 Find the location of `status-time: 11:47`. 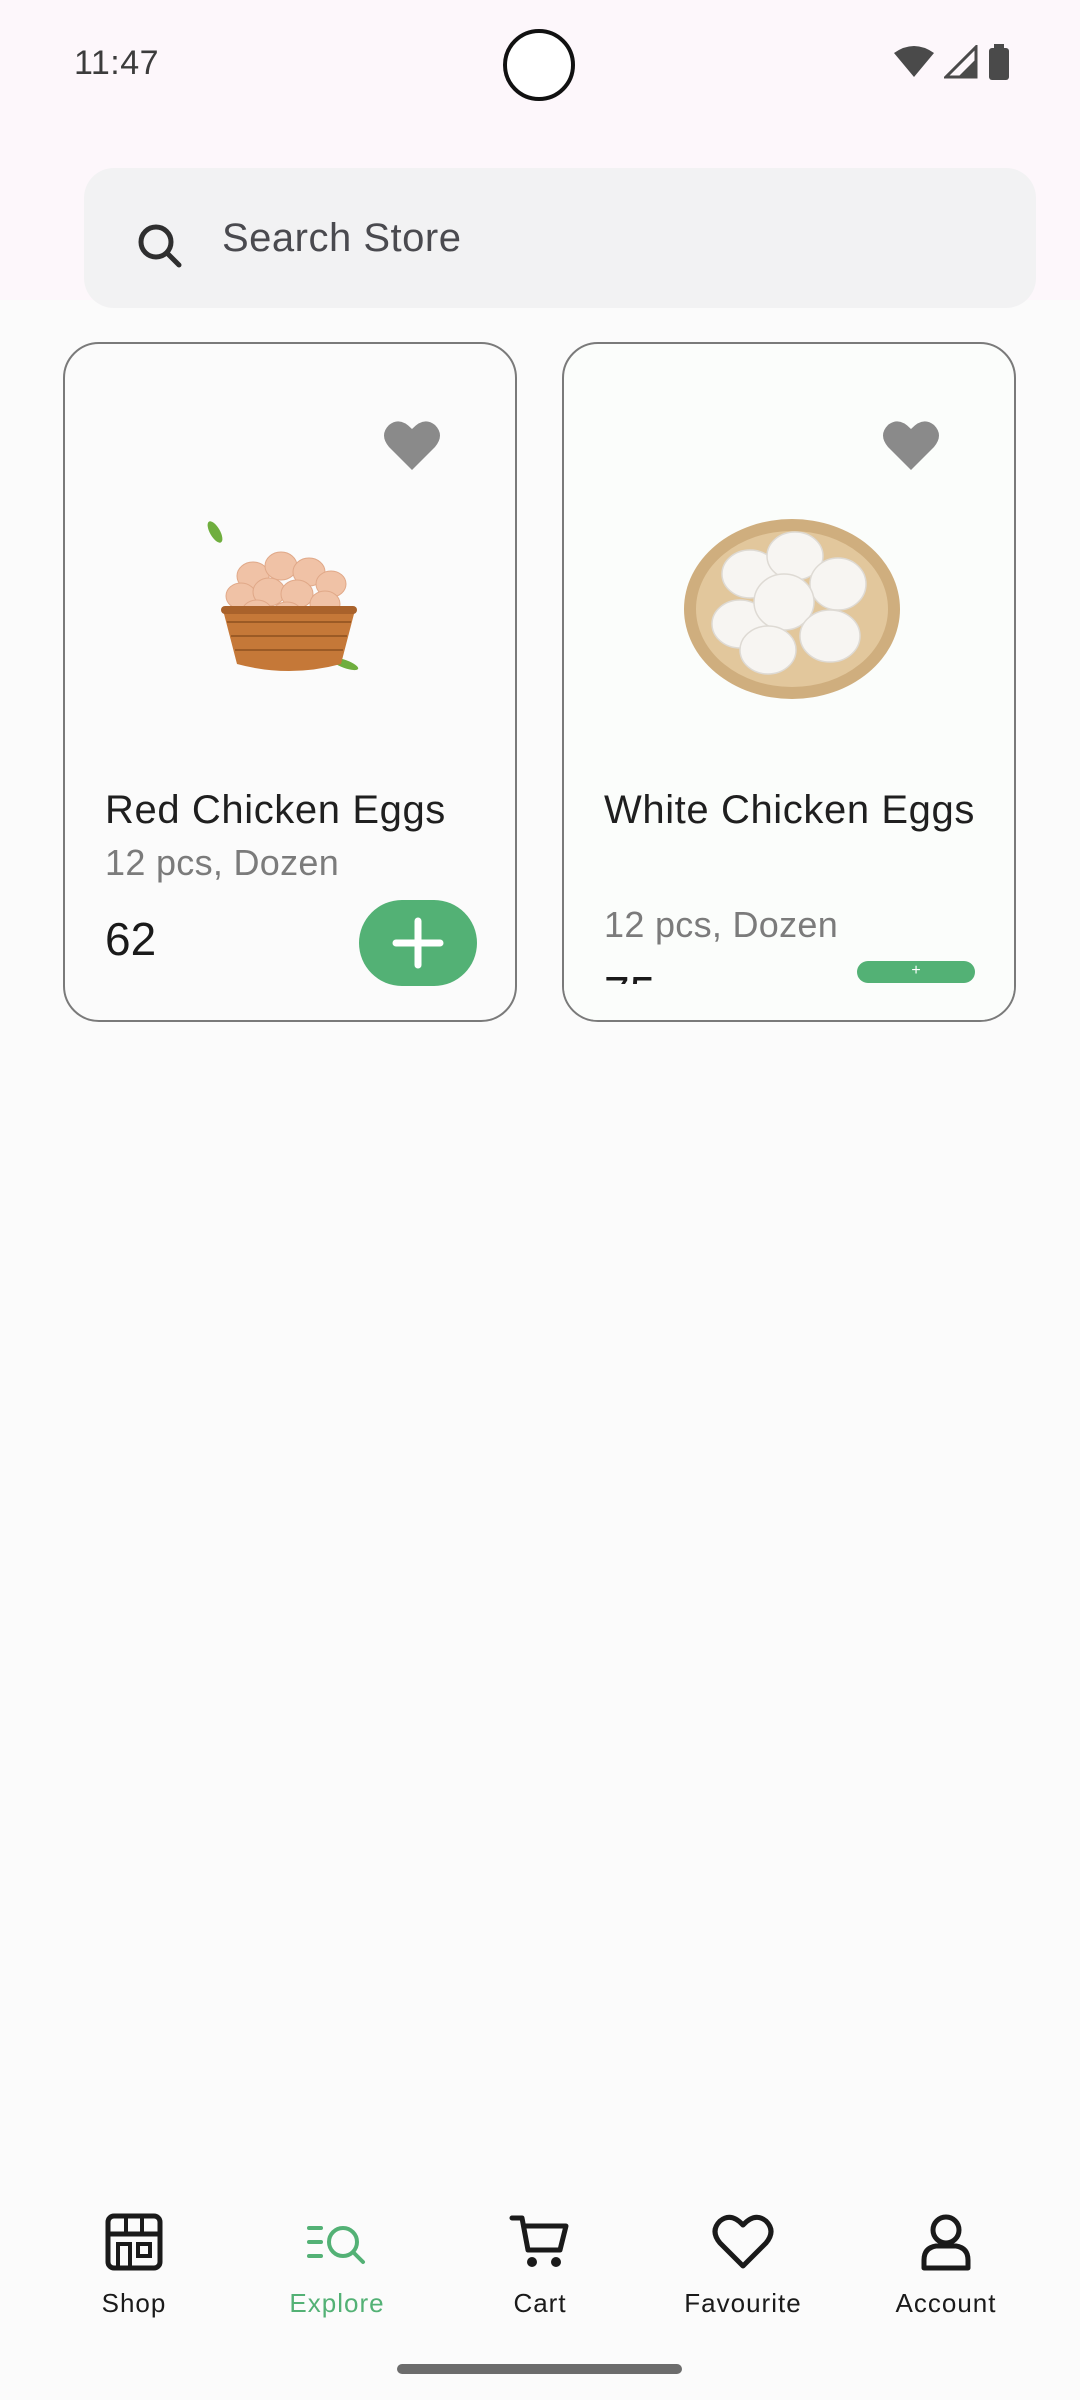

status-time: 11:47 is located at coordinates (117, 63).